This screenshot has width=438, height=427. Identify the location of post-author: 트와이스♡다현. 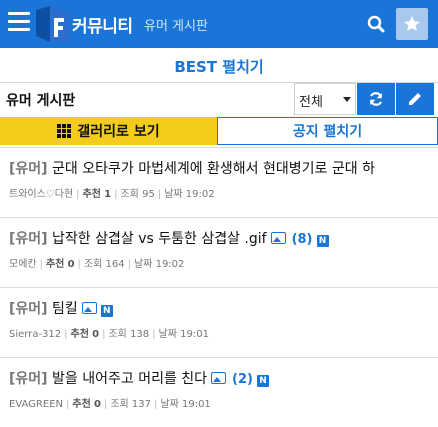
(41, 194).